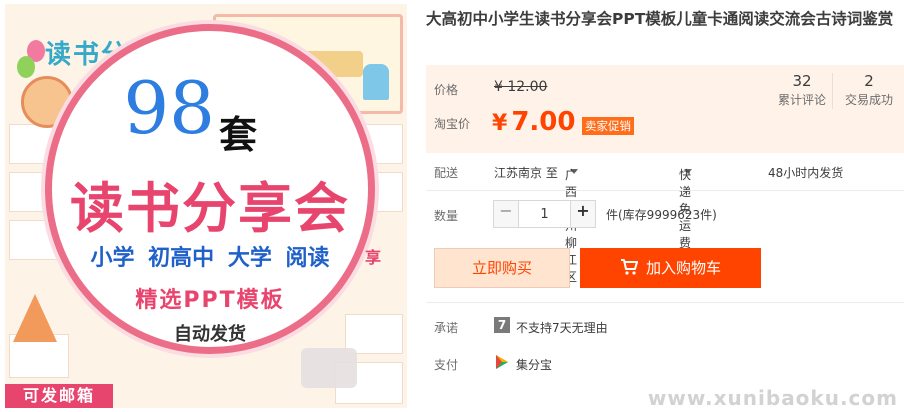 Image resolution: width=904 pixels, height=412 pixels. What do you see at coordinates (629, 267) in the screenshot?
I see `cart-icon` at bounding box center [629, 267].